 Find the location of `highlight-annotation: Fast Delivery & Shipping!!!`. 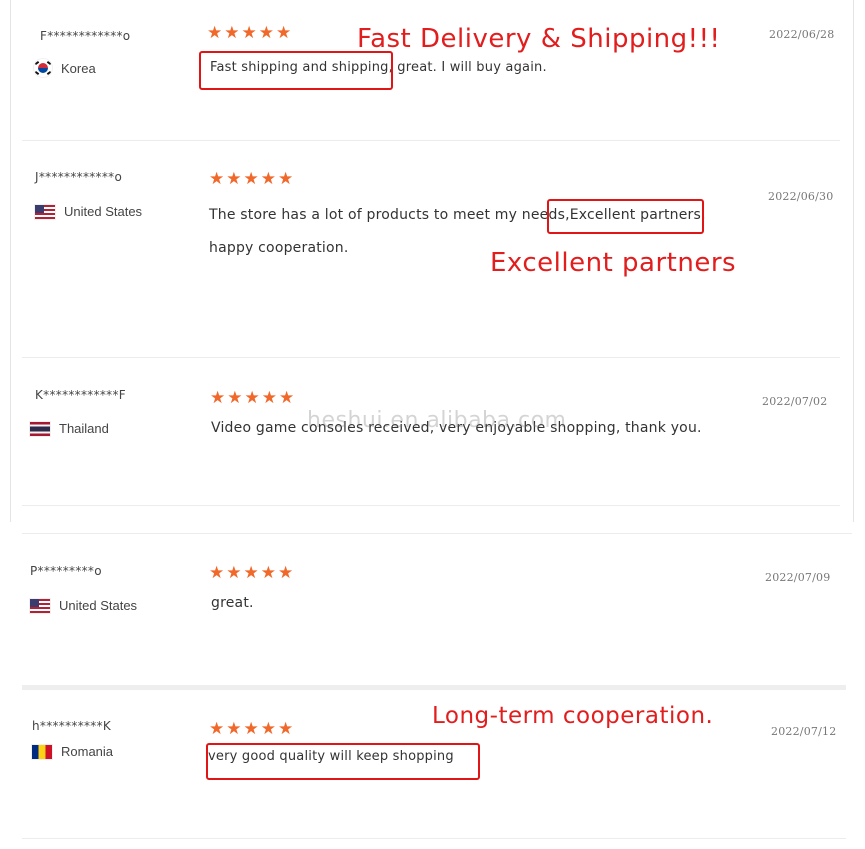

highlight-annotation: Fast Delivery & Shipping!!! is located at coordinates (539, 39).